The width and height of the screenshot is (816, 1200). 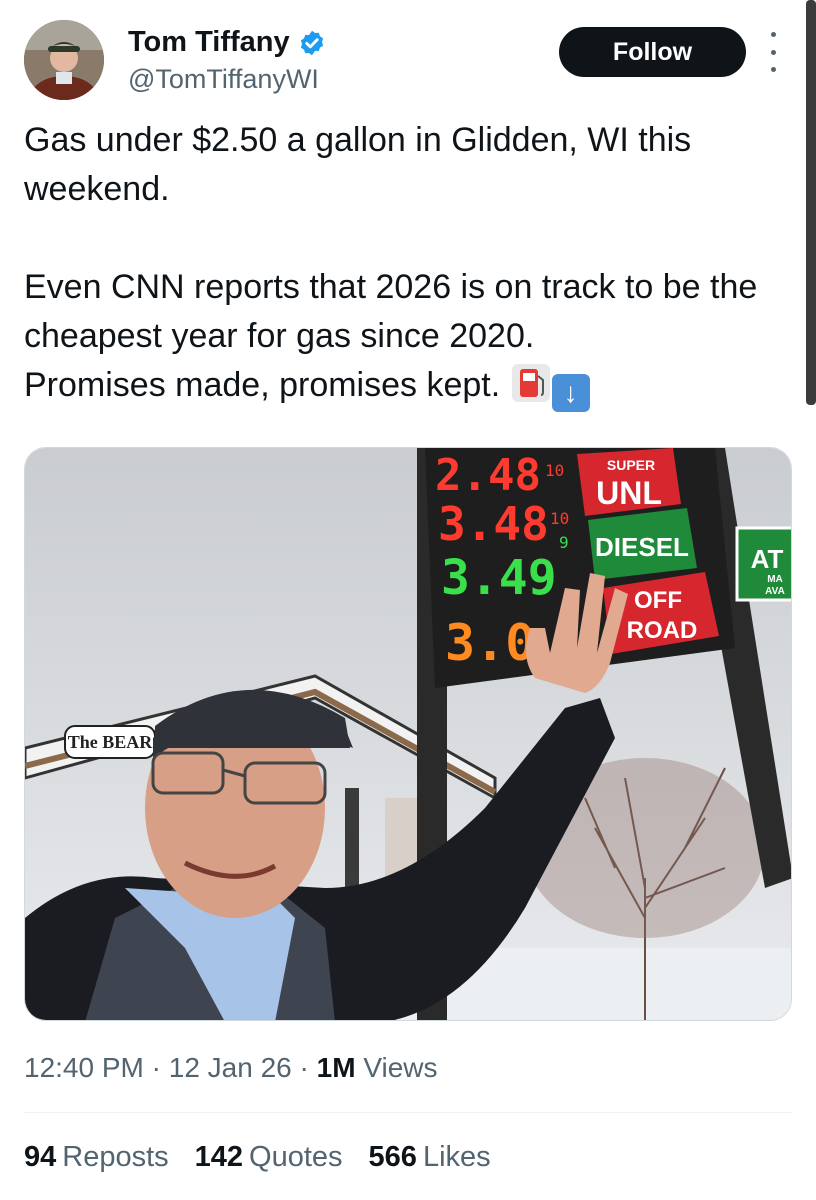 I want to click on tweet-meta: 12:40 PM · 12 Jan 26 · 1M Views, so click(x=231, y=1068).